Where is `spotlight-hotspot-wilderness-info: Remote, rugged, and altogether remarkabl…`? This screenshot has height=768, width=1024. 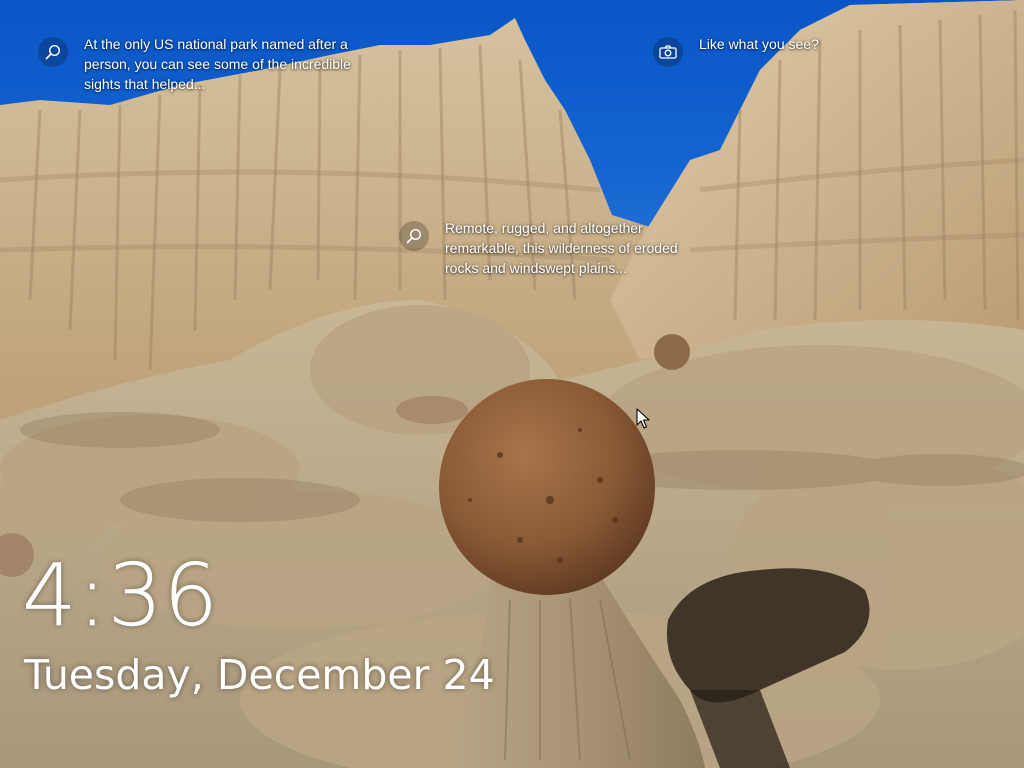 spotlight-hotspot-wilderness-info: Remote, rugged, and altogether remarkabl… is located at coordinates (552, 249).